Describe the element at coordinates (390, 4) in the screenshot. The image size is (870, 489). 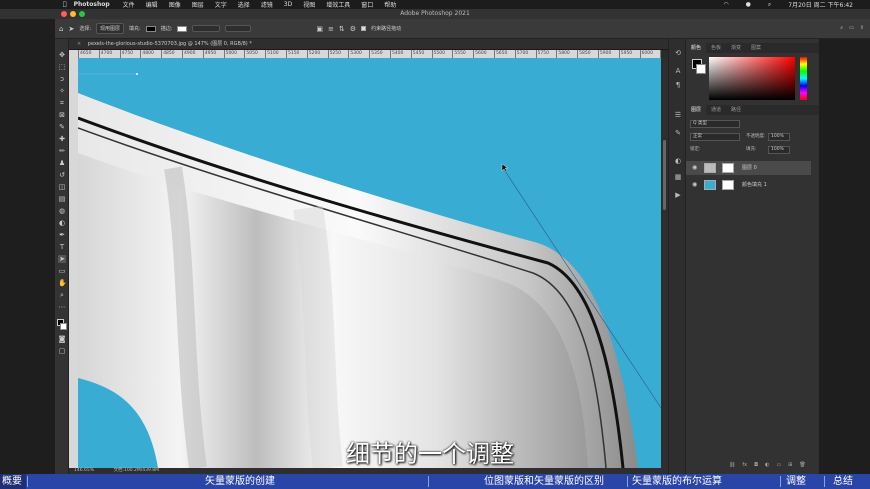
I see `menu-help: 帮助` at that location.